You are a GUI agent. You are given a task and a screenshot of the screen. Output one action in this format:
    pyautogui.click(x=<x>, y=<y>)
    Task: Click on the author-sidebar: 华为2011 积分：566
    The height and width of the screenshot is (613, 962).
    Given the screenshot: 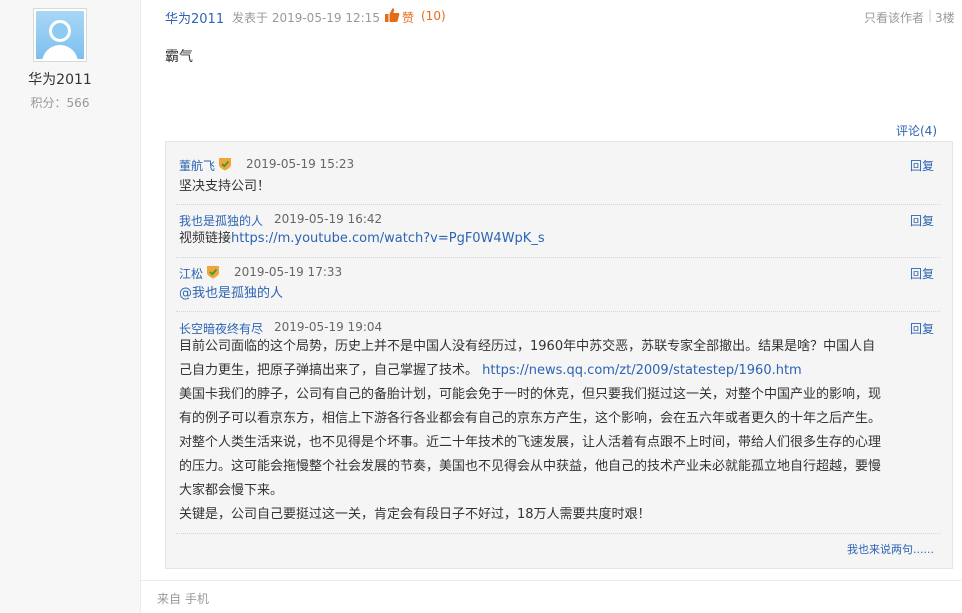 What is the action you would take?
    pyautogui.click(x=70, y=306)
    